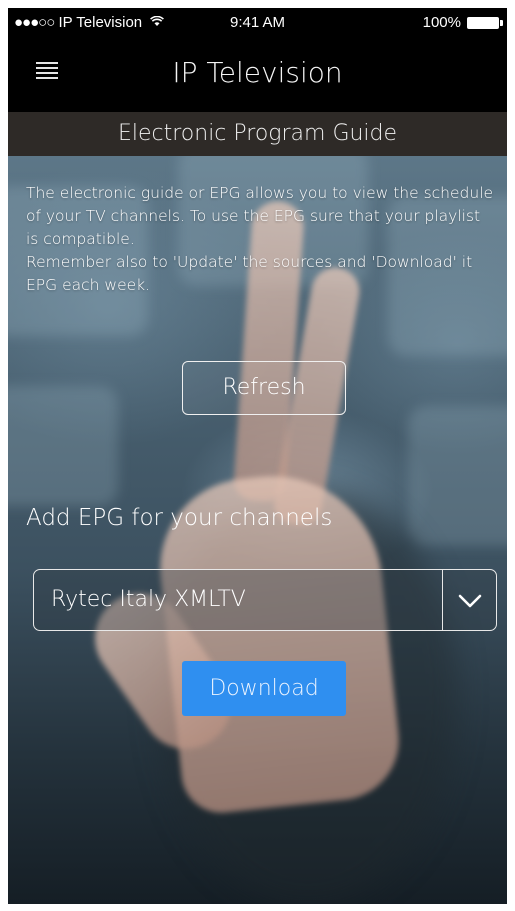  I want to click on battery-icon, so click(485, 22).